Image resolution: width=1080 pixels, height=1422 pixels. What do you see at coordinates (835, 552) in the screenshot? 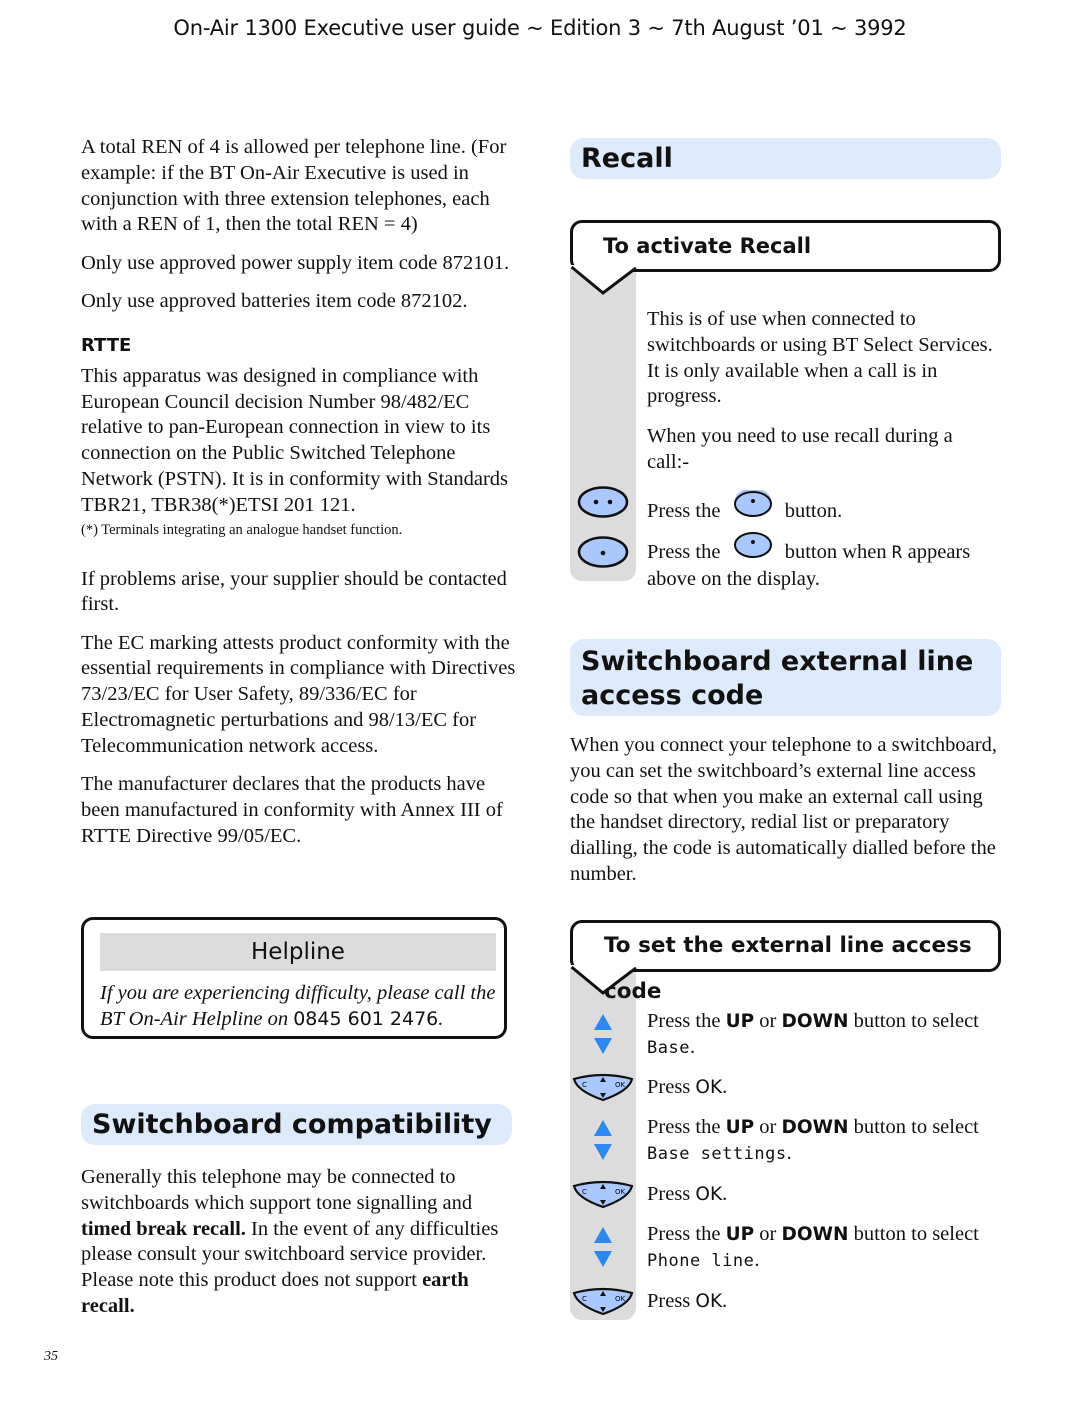
I see `recall-step-2-post: button when` at bounding box center [835, 552].